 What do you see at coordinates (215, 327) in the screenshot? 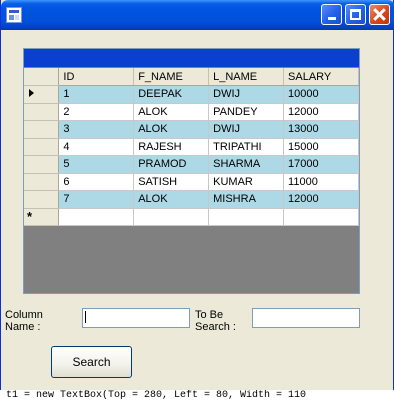
I see `to-be-searched-label-line2: Search :` at bounding box center [215, 327].